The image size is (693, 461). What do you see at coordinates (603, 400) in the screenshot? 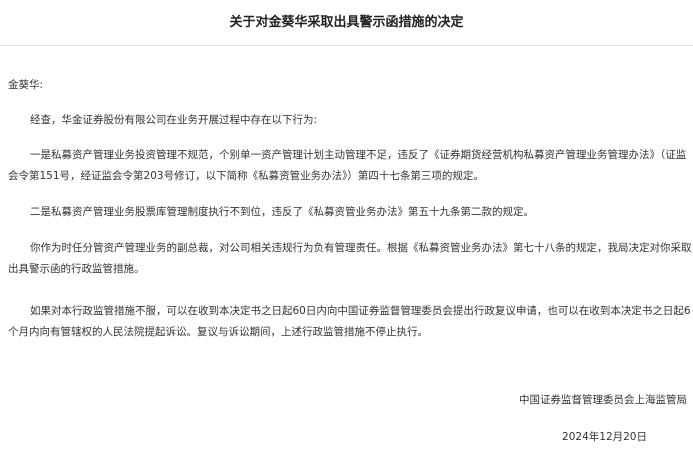
I see `issuing-authority: 中国证券监督管理委员会上海监管局` at bounding box center [603, 400].